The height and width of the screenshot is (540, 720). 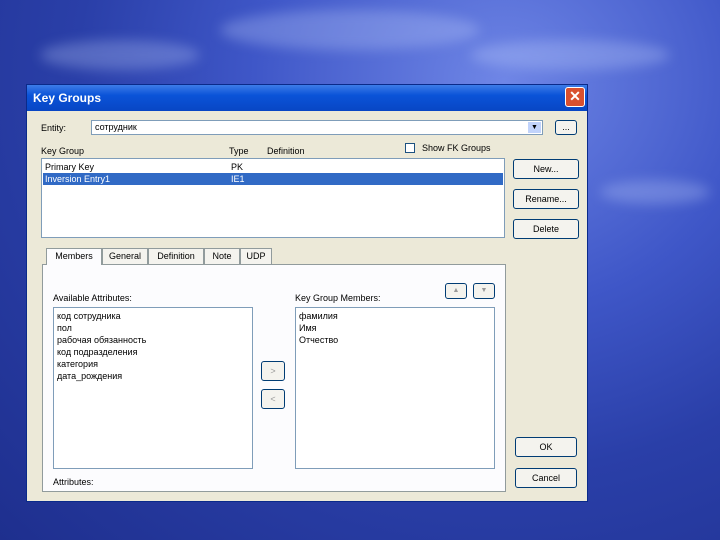 I want to click on list-item: пол, so click(x=64, y=328).